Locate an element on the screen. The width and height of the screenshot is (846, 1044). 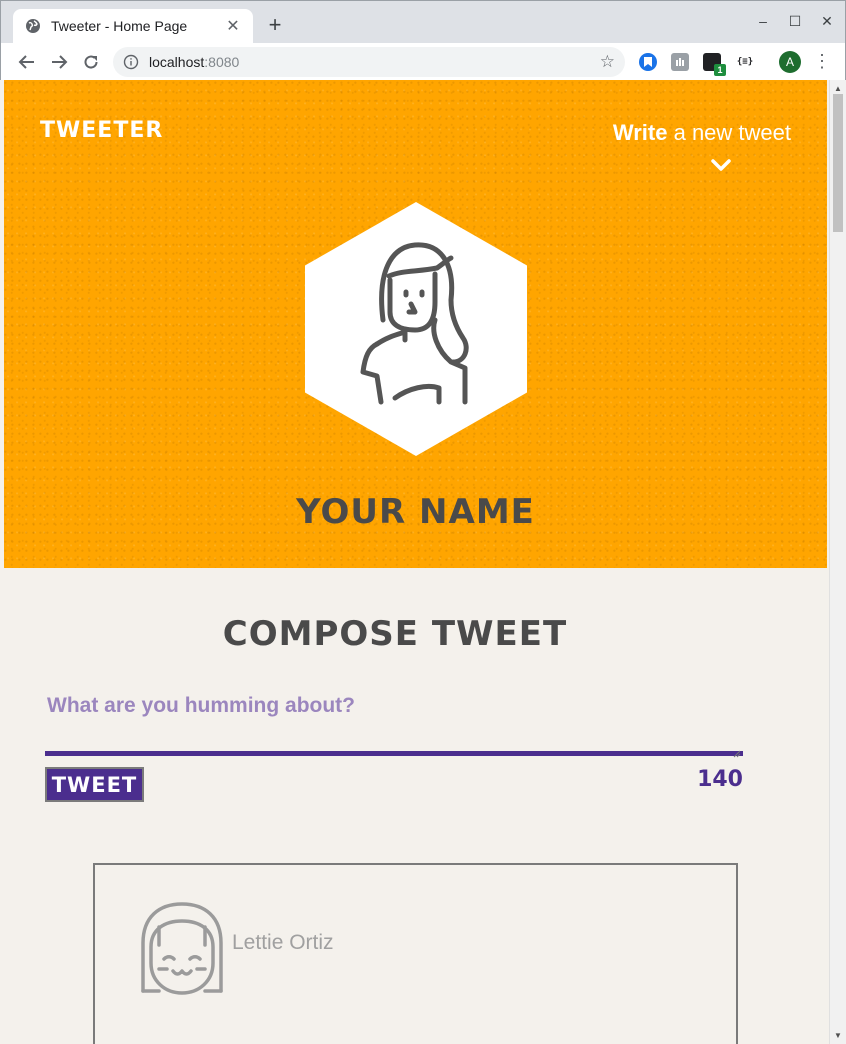
info-icon is located at coordinates (131, 62).